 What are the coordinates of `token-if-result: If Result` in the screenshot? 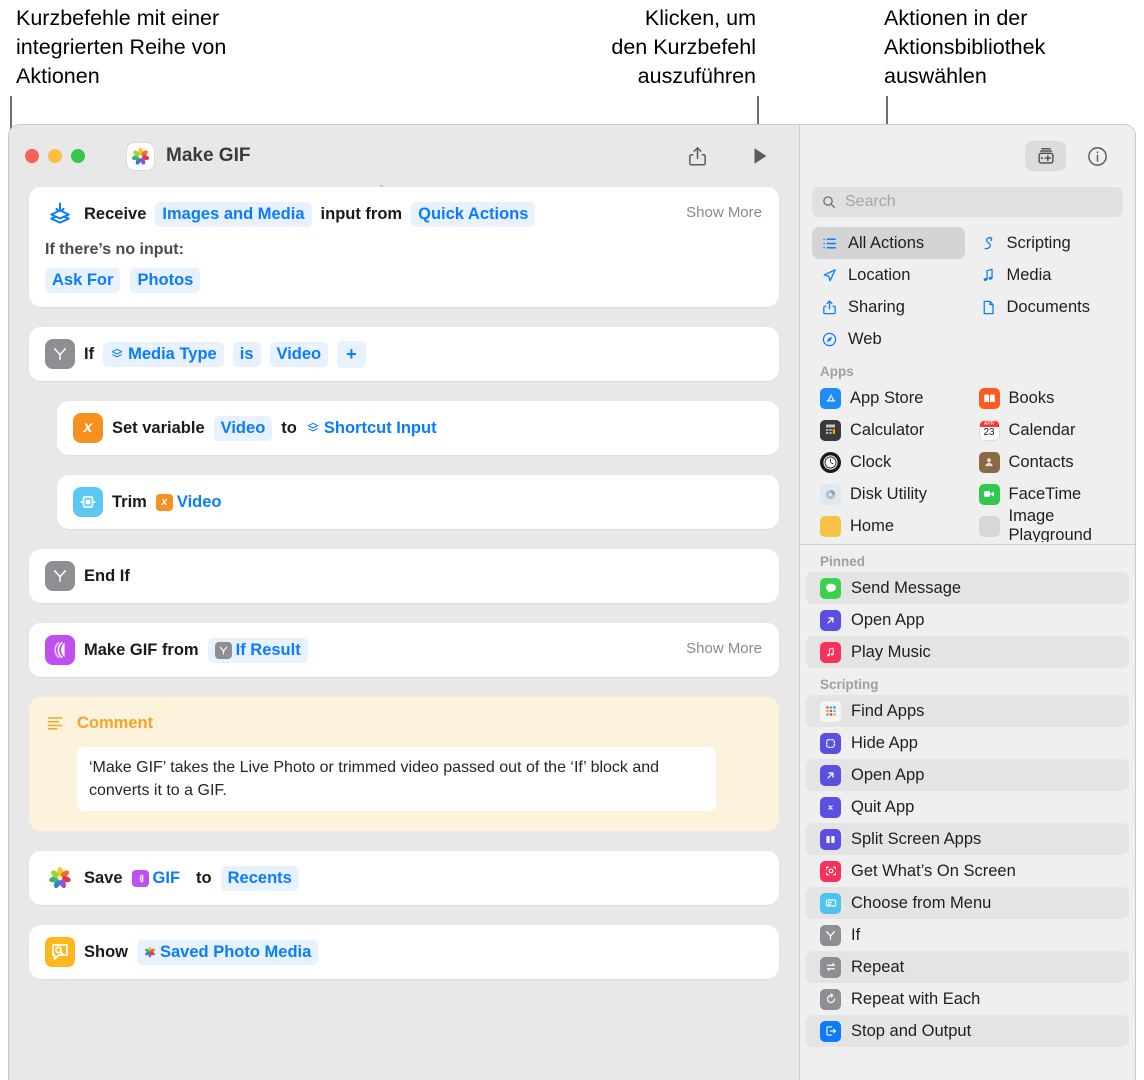 It's located at (257, 650).